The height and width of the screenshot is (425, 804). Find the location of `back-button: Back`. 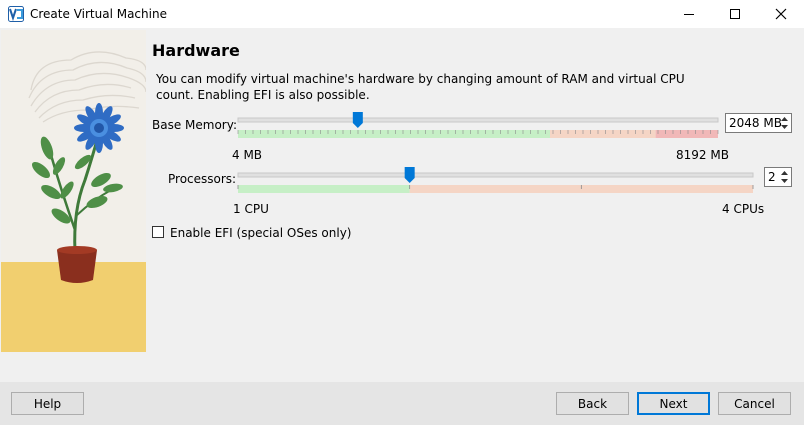

back-button: Back is located at coordinates (592, 403).